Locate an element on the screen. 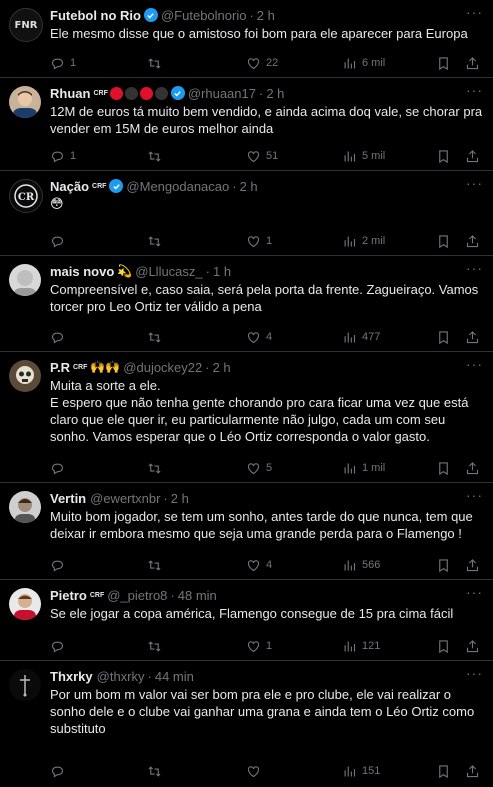 The image size is (493, 787). timestamp: 1 h is located at coordinates (222, 271).